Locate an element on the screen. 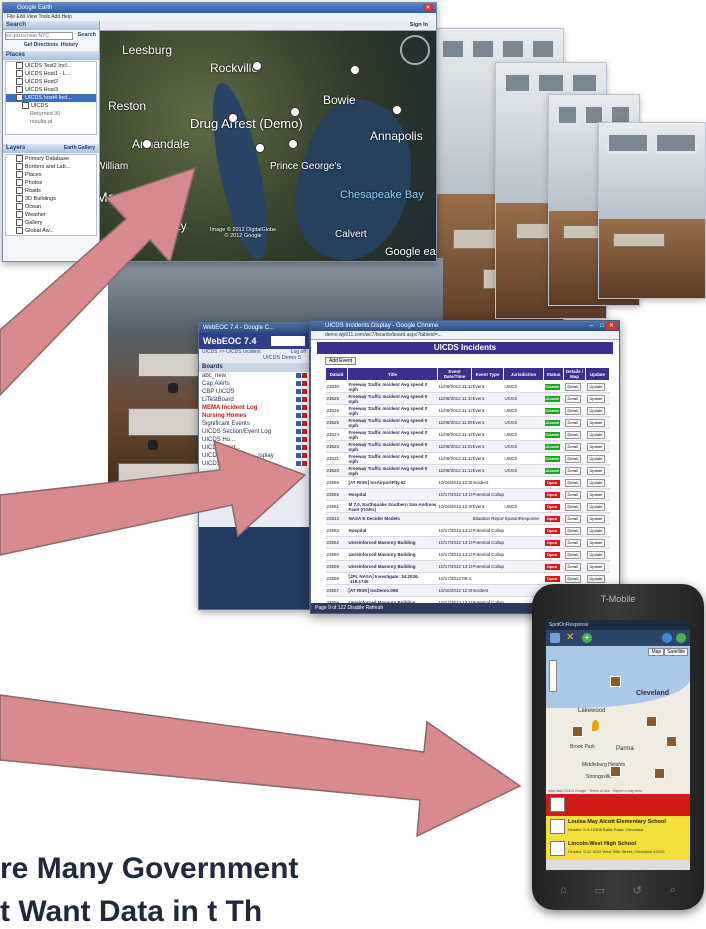  tools-icon: ✕ is located at coordinates (570, 637).